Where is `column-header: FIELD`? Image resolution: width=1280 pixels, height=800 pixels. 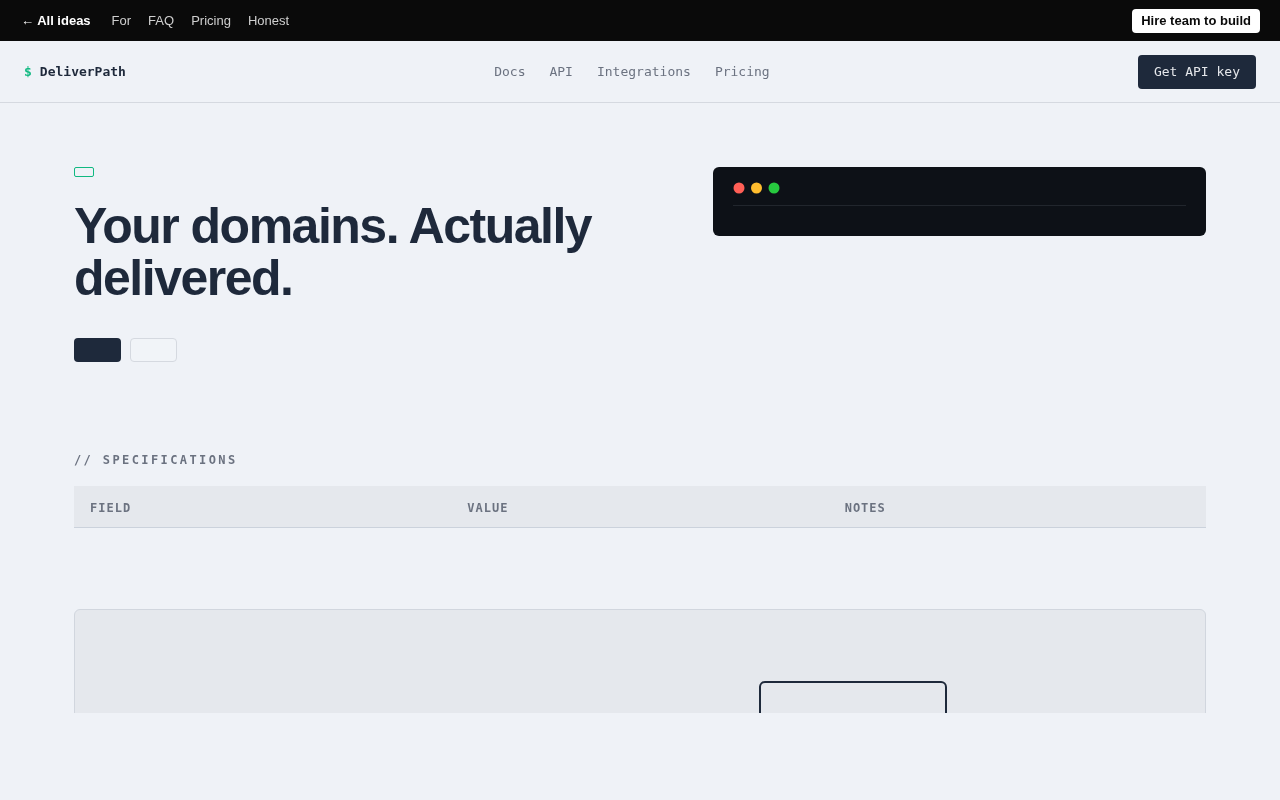 column-header: FIELD is located at coordinates (111, 507).